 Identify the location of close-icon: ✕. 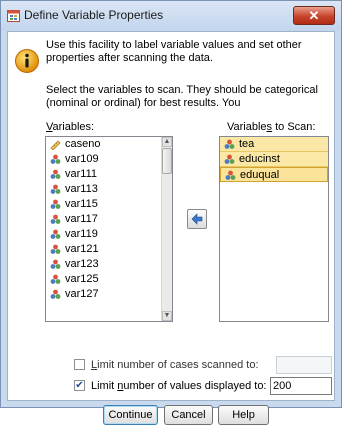
(314, 15).